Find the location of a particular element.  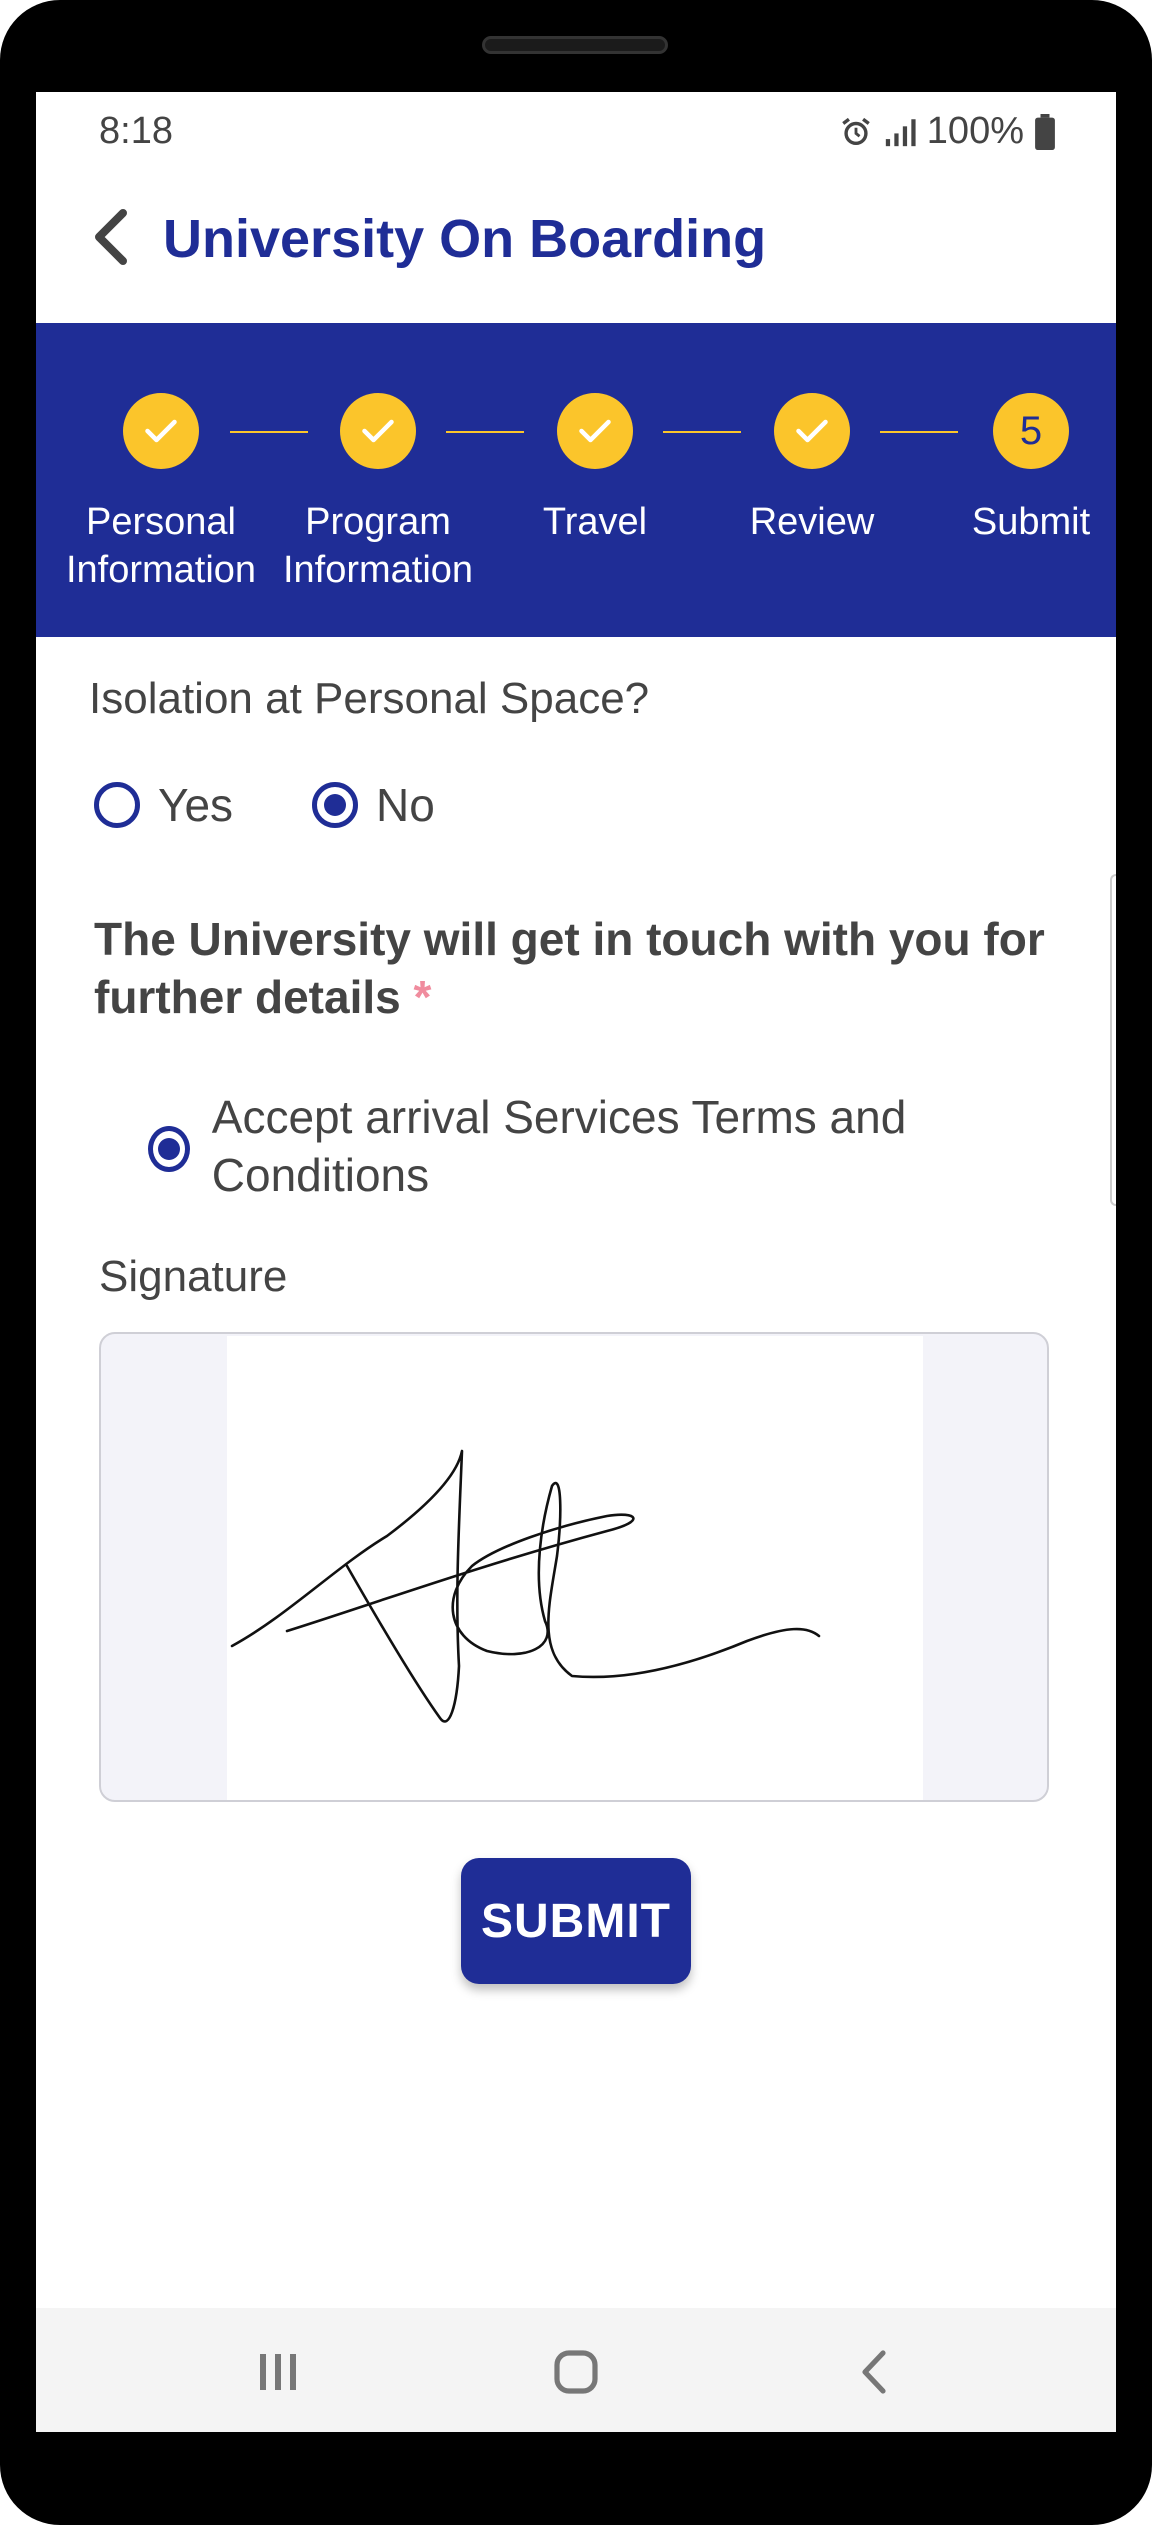

page-title: University On Boarding is located at coordinates (465, 239).